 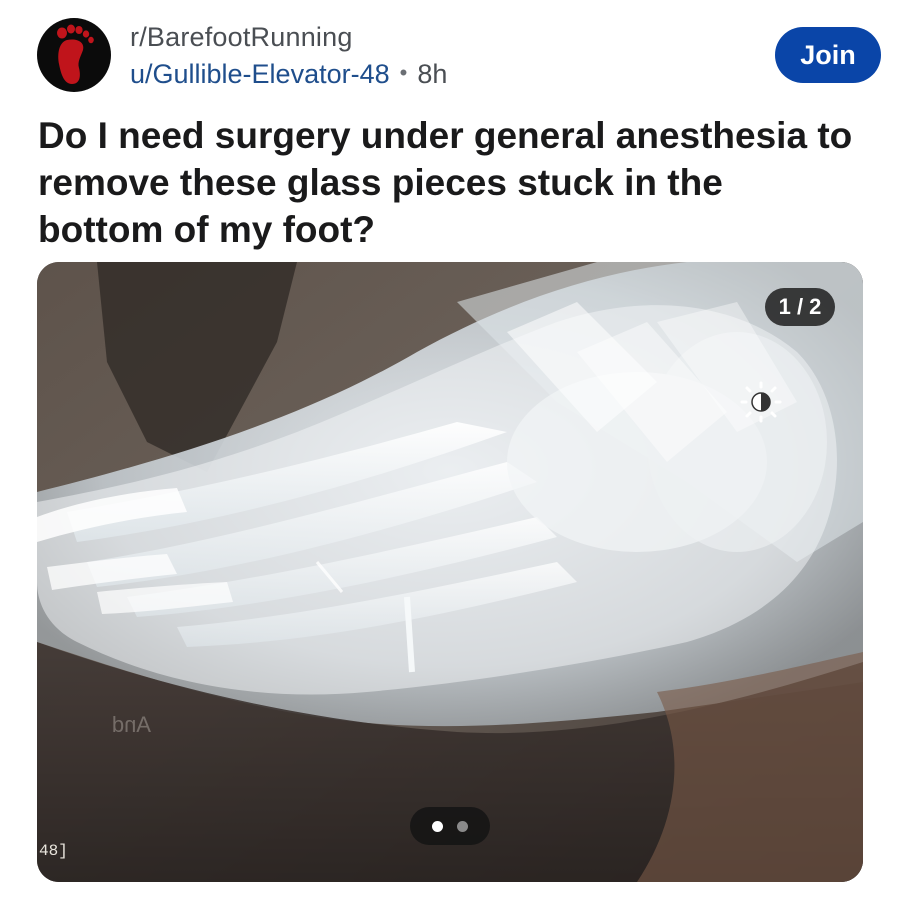 What do you see at coordinates (432, 74) in the screenshot?
I see `post-time: 8h` at bounding box center [432, 74].